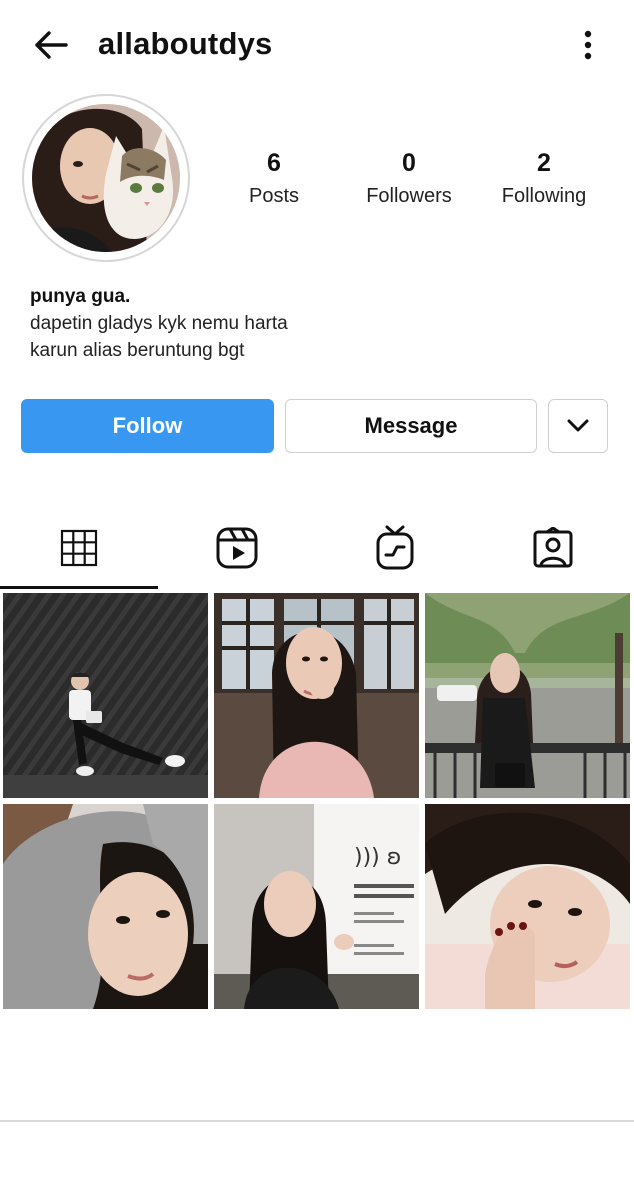 The height and width of the screenshot is (1200, 634). I want to click on followers-stat: 0 Followers, so click(409, 179).